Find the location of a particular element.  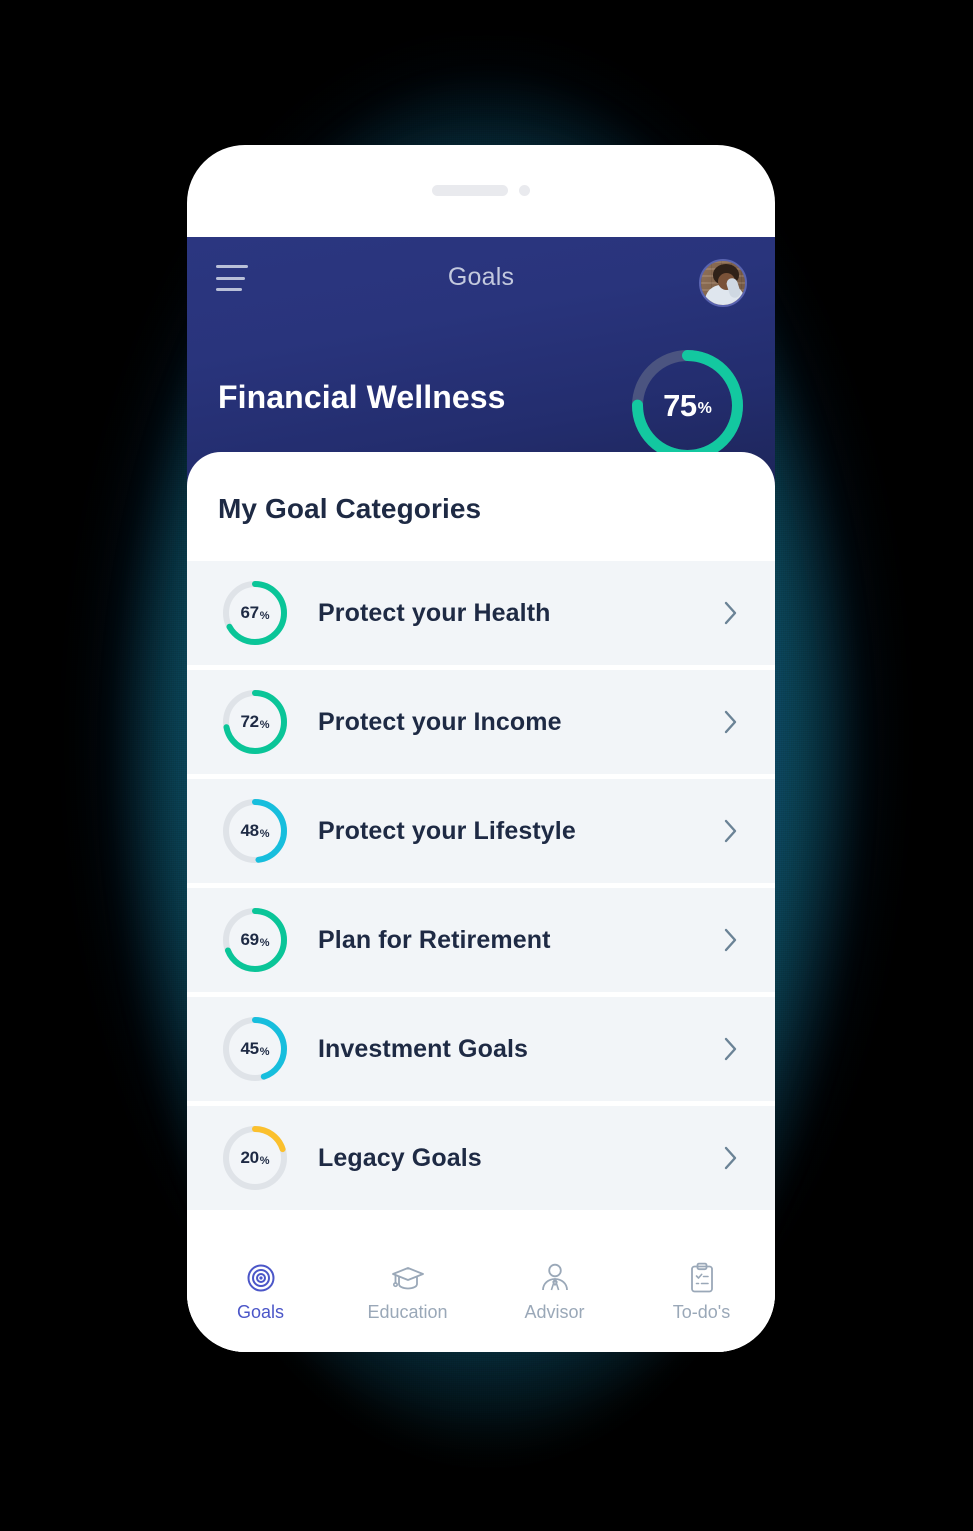

nav-item-goals: Goals is located at coordinates (261, 1292).